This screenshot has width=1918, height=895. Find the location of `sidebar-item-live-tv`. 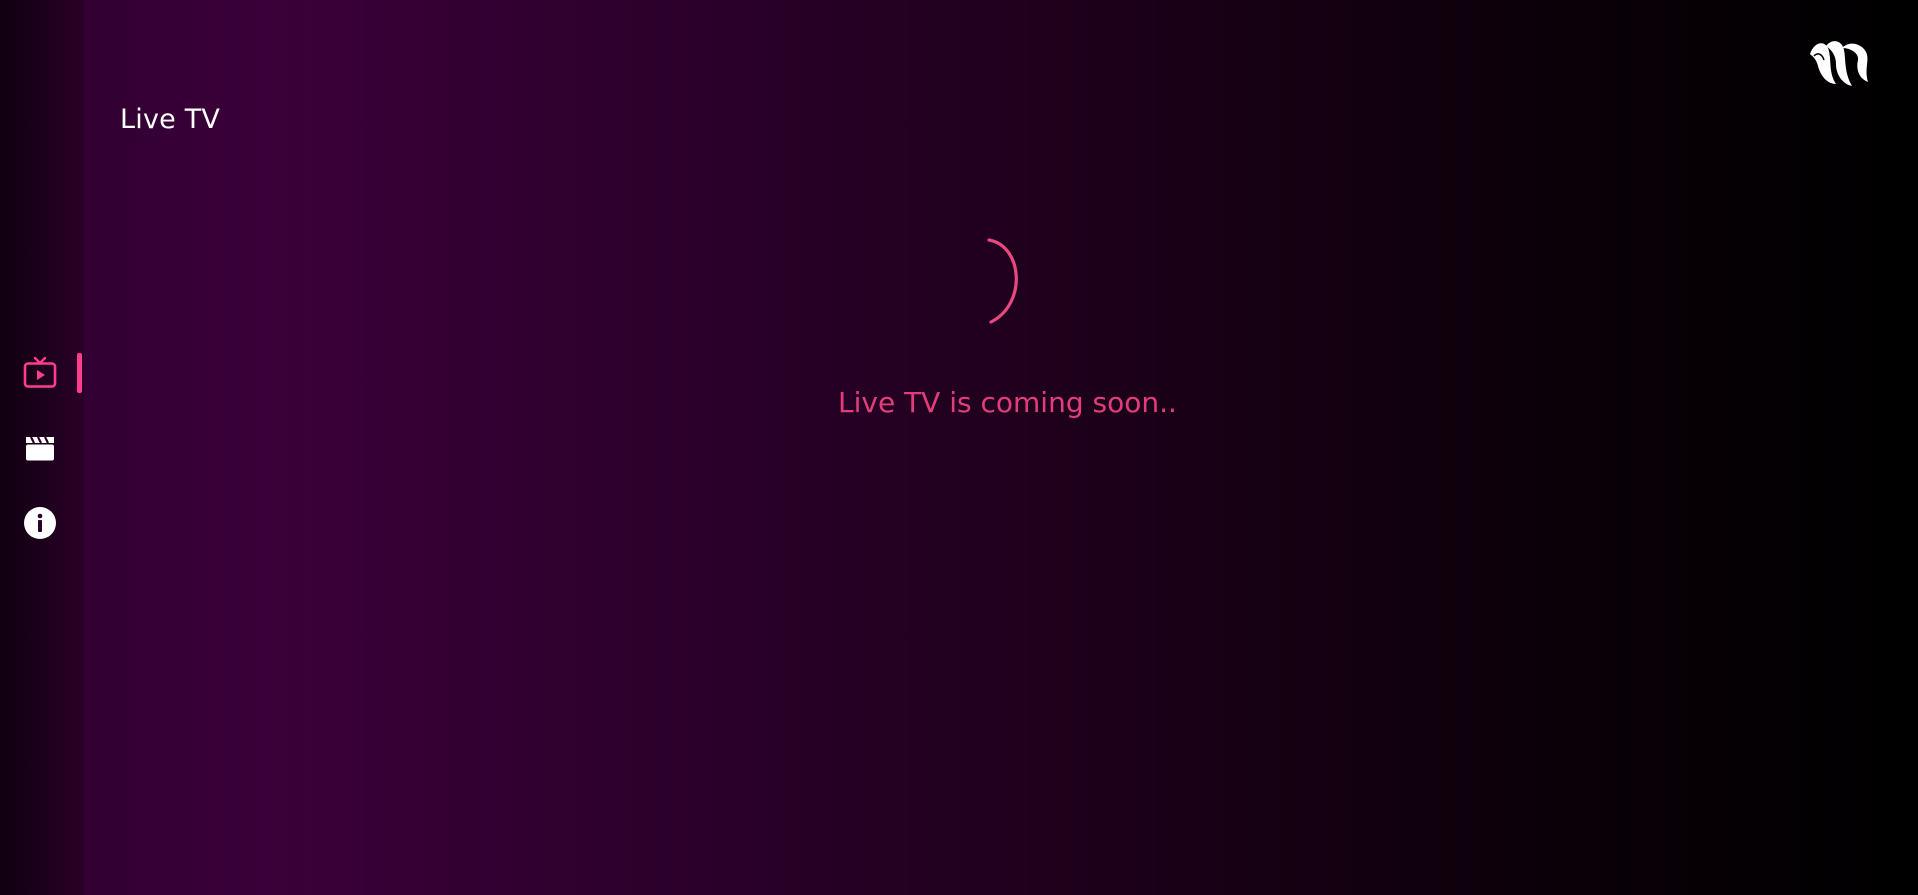

sidebar-item-live-tv is located at coordinates (42, 373).